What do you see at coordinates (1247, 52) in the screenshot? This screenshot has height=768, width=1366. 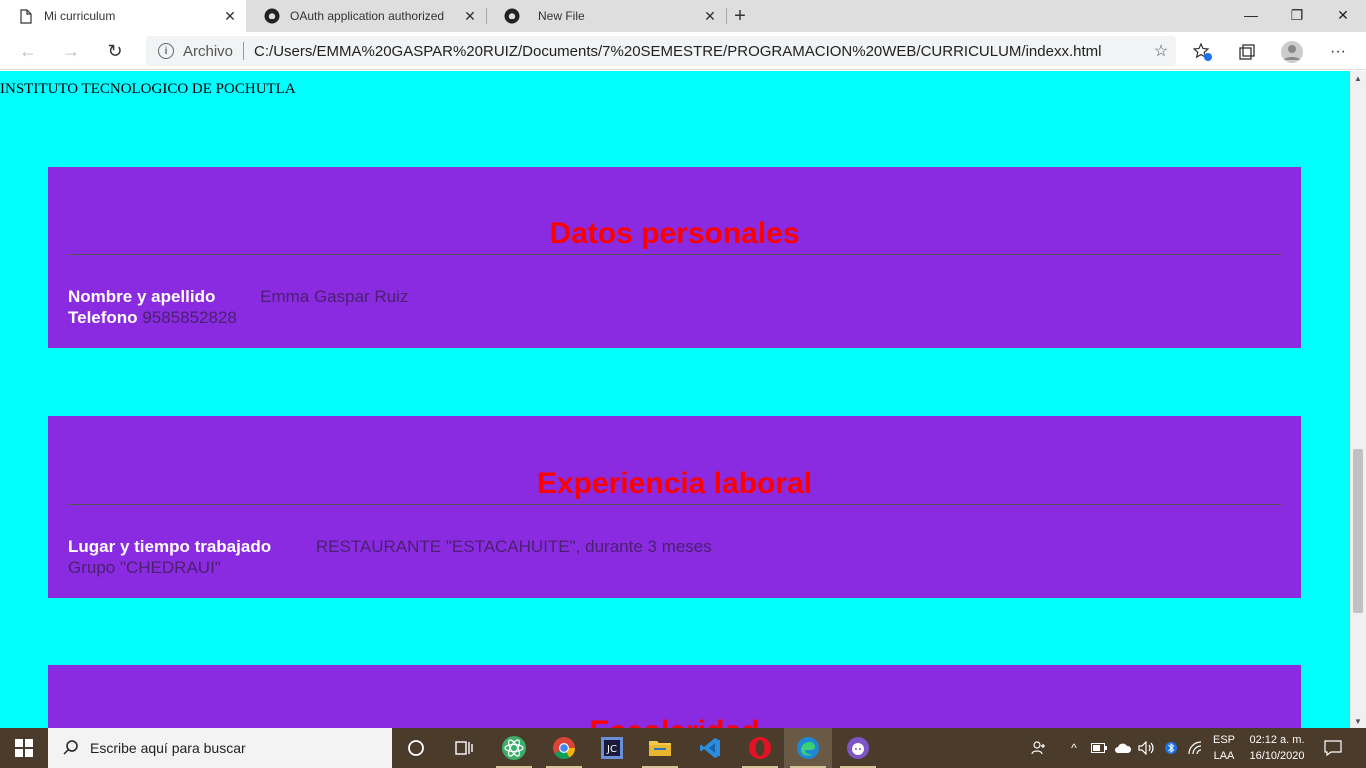 I see `collections-icon` at bounding box center [1247, 52].